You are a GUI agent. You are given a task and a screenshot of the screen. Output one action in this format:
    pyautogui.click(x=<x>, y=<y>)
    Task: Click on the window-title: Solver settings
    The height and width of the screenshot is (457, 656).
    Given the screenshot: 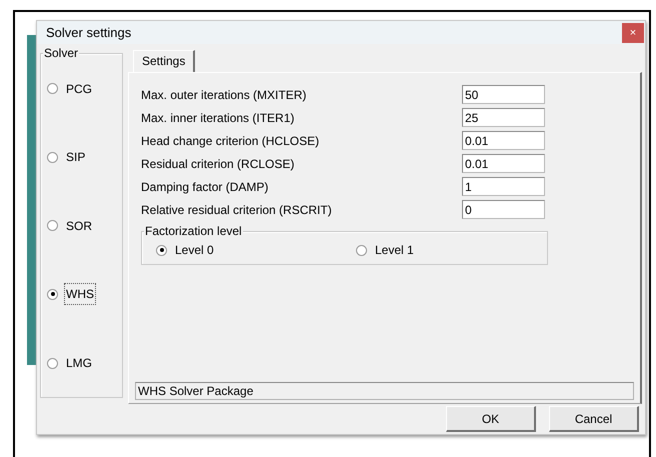 What is the action you would take?
    pyautogui.click(x=89, y=33)
    